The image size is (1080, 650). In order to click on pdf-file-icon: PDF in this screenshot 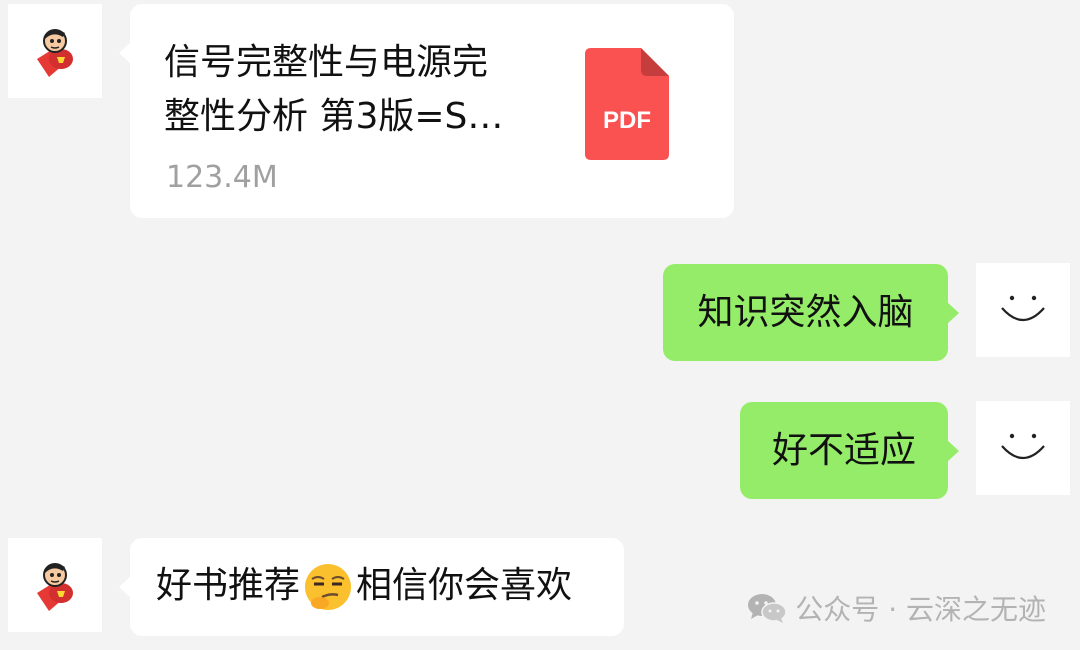, I will do `click(627, 104)`.